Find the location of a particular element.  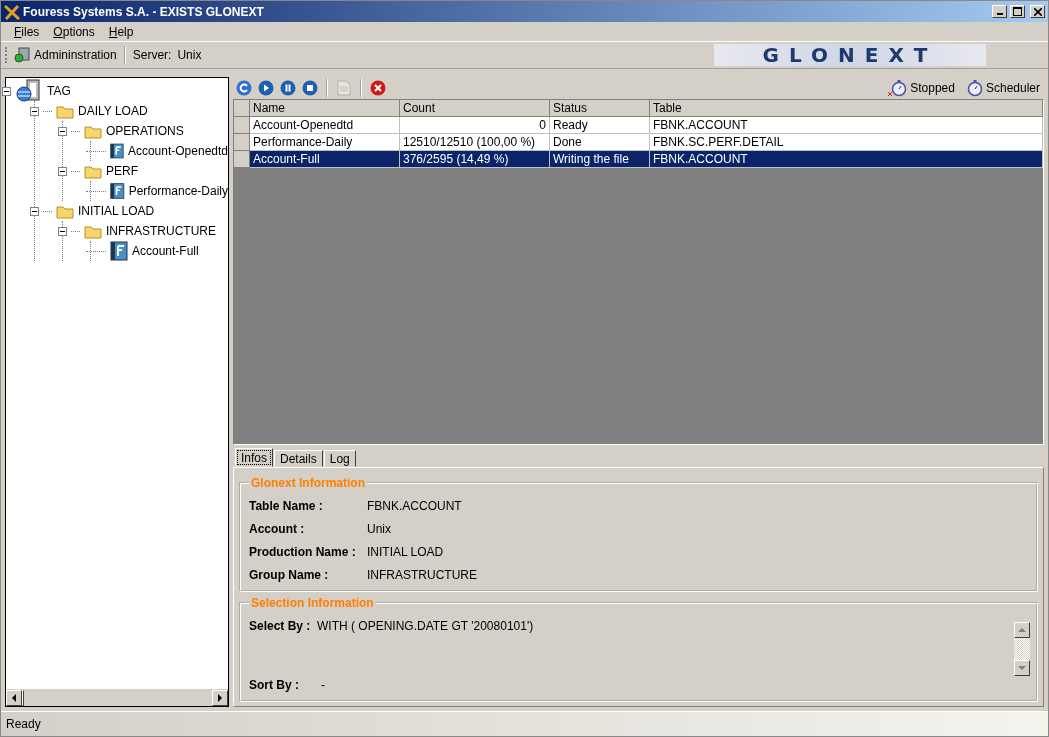

server-name: Unix is located at coordinates (189, 55).